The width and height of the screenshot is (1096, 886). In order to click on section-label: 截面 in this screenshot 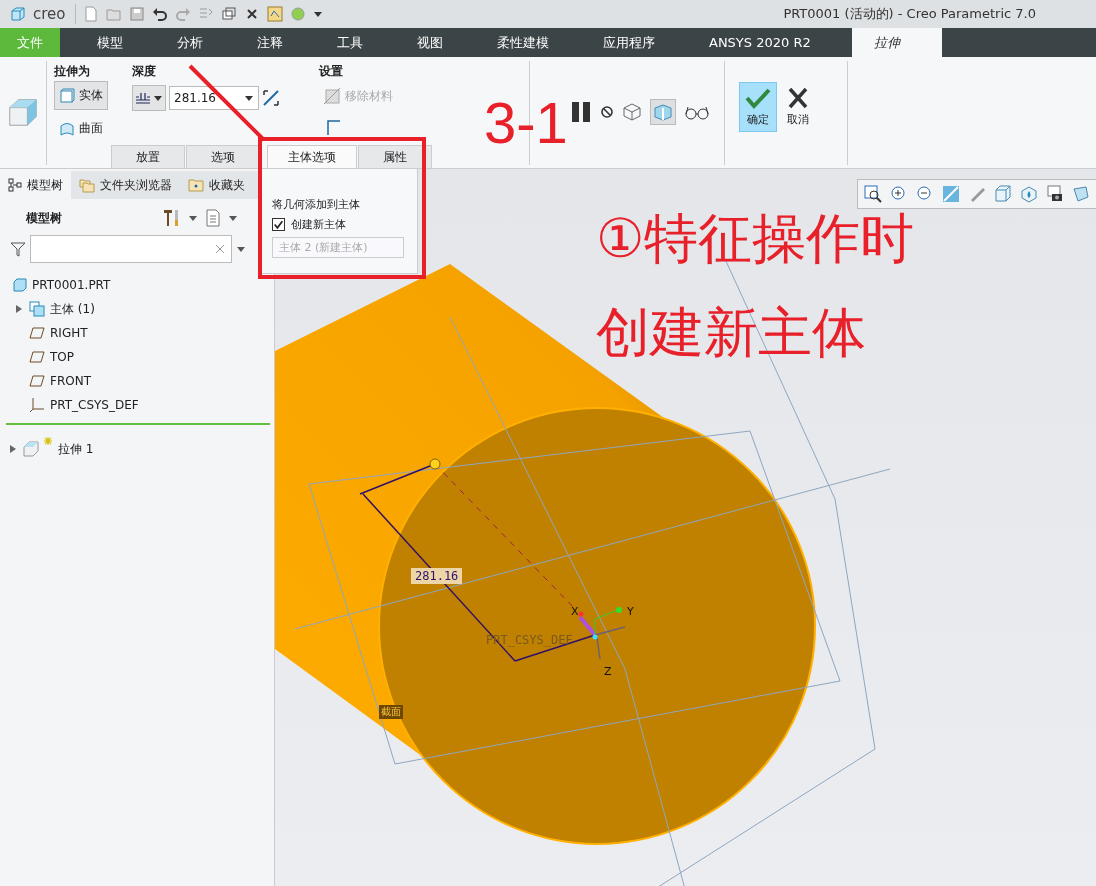, I will do `click(391, 712)`.